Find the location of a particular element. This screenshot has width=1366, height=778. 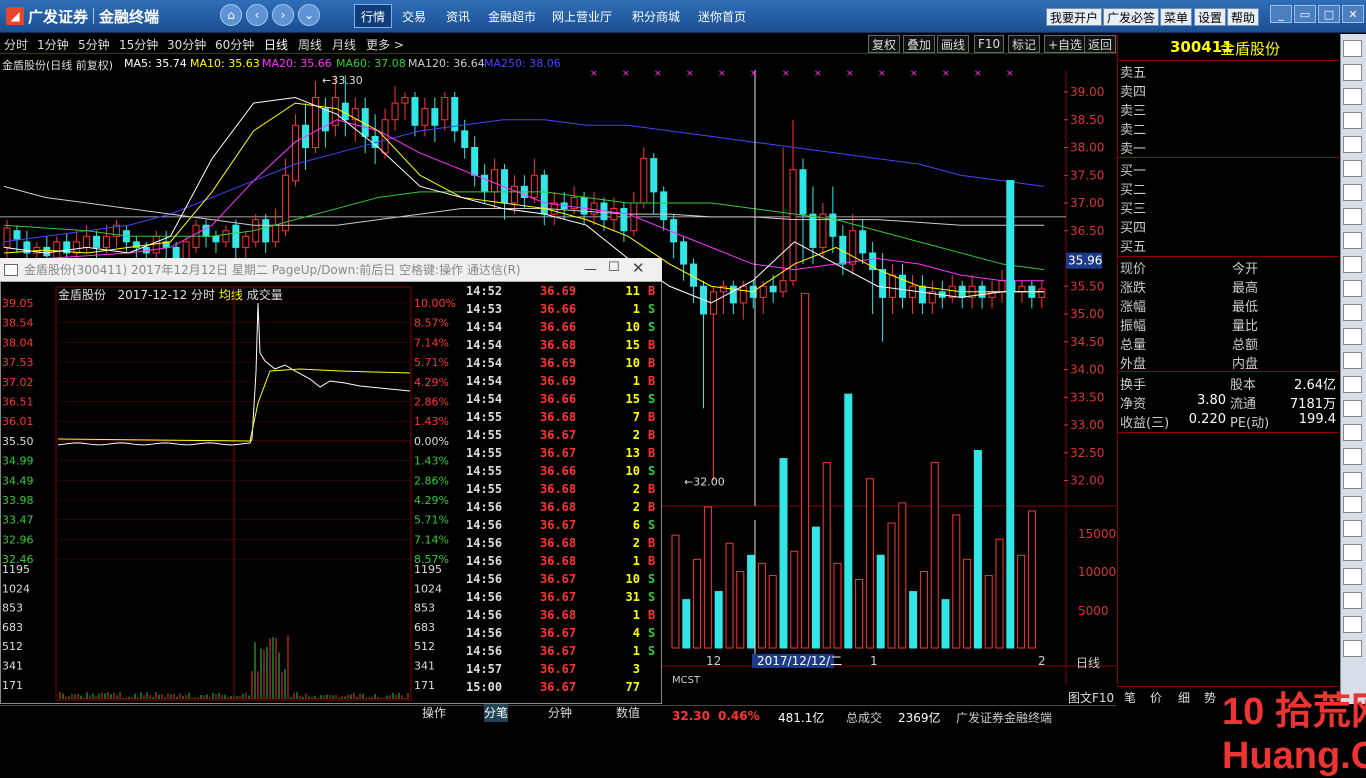

popup-tab-3: 数值 is located at coordinates (628, 713).